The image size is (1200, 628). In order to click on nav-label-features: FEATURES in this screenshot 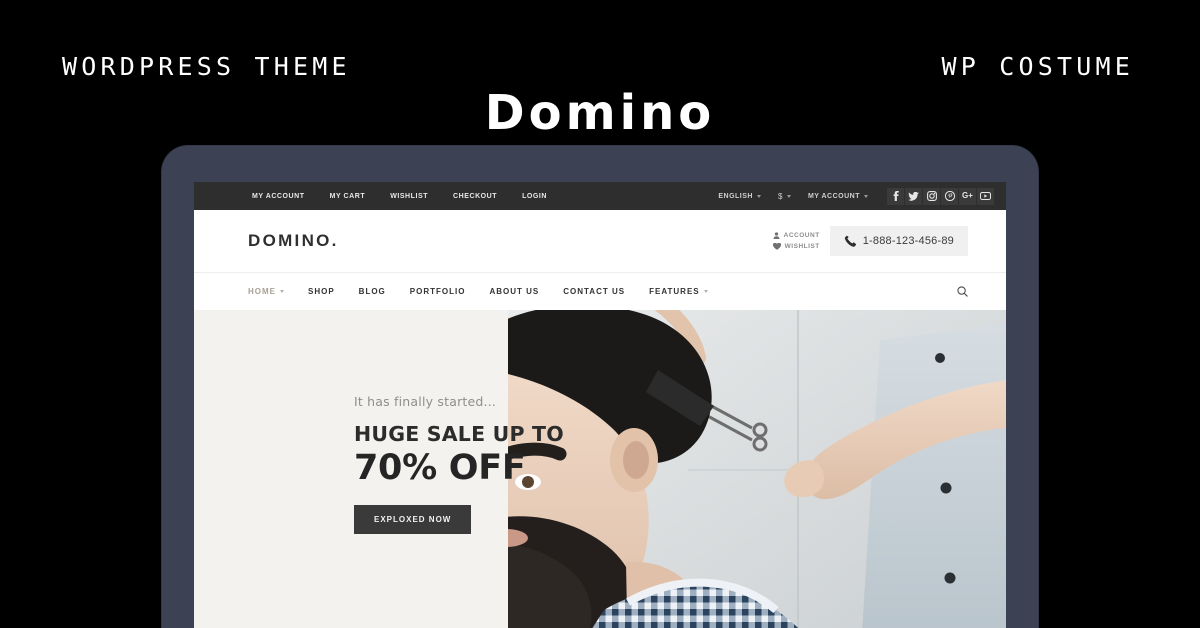, I will do `click(674, 291)`.